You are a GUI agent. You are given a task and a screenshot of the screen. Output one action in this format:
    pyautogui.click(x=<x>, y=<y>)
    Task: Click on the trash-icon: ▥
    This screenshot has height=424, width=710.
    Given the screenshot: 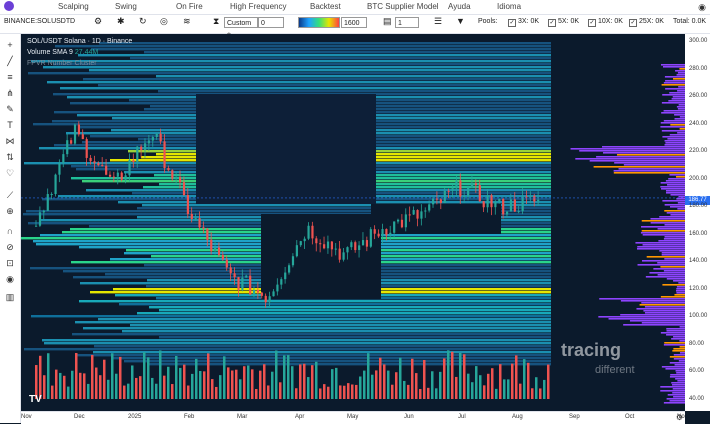 What is the action you would take?
    pyautogui.click(x=10, y=297)
    